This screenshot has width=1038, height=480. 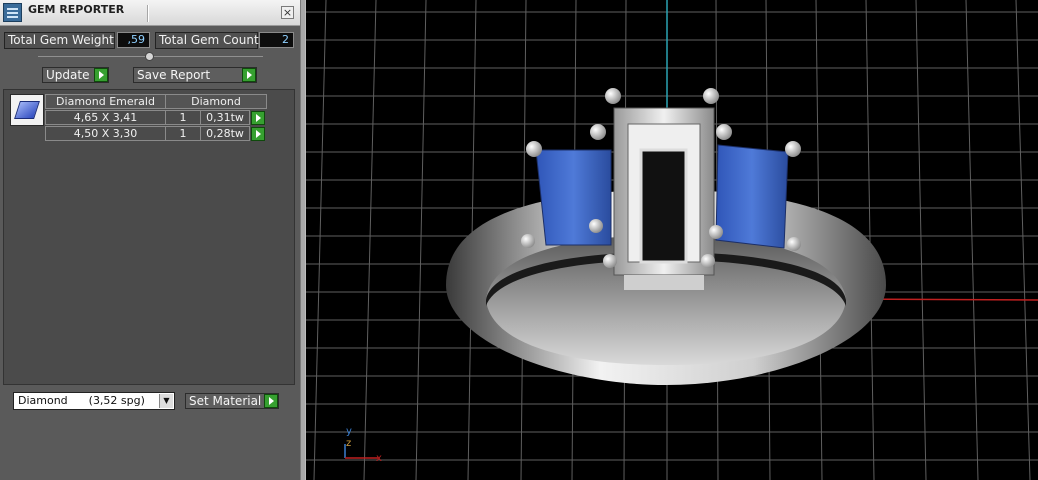 I want to click on title-separator, so click(x=147, y=13).